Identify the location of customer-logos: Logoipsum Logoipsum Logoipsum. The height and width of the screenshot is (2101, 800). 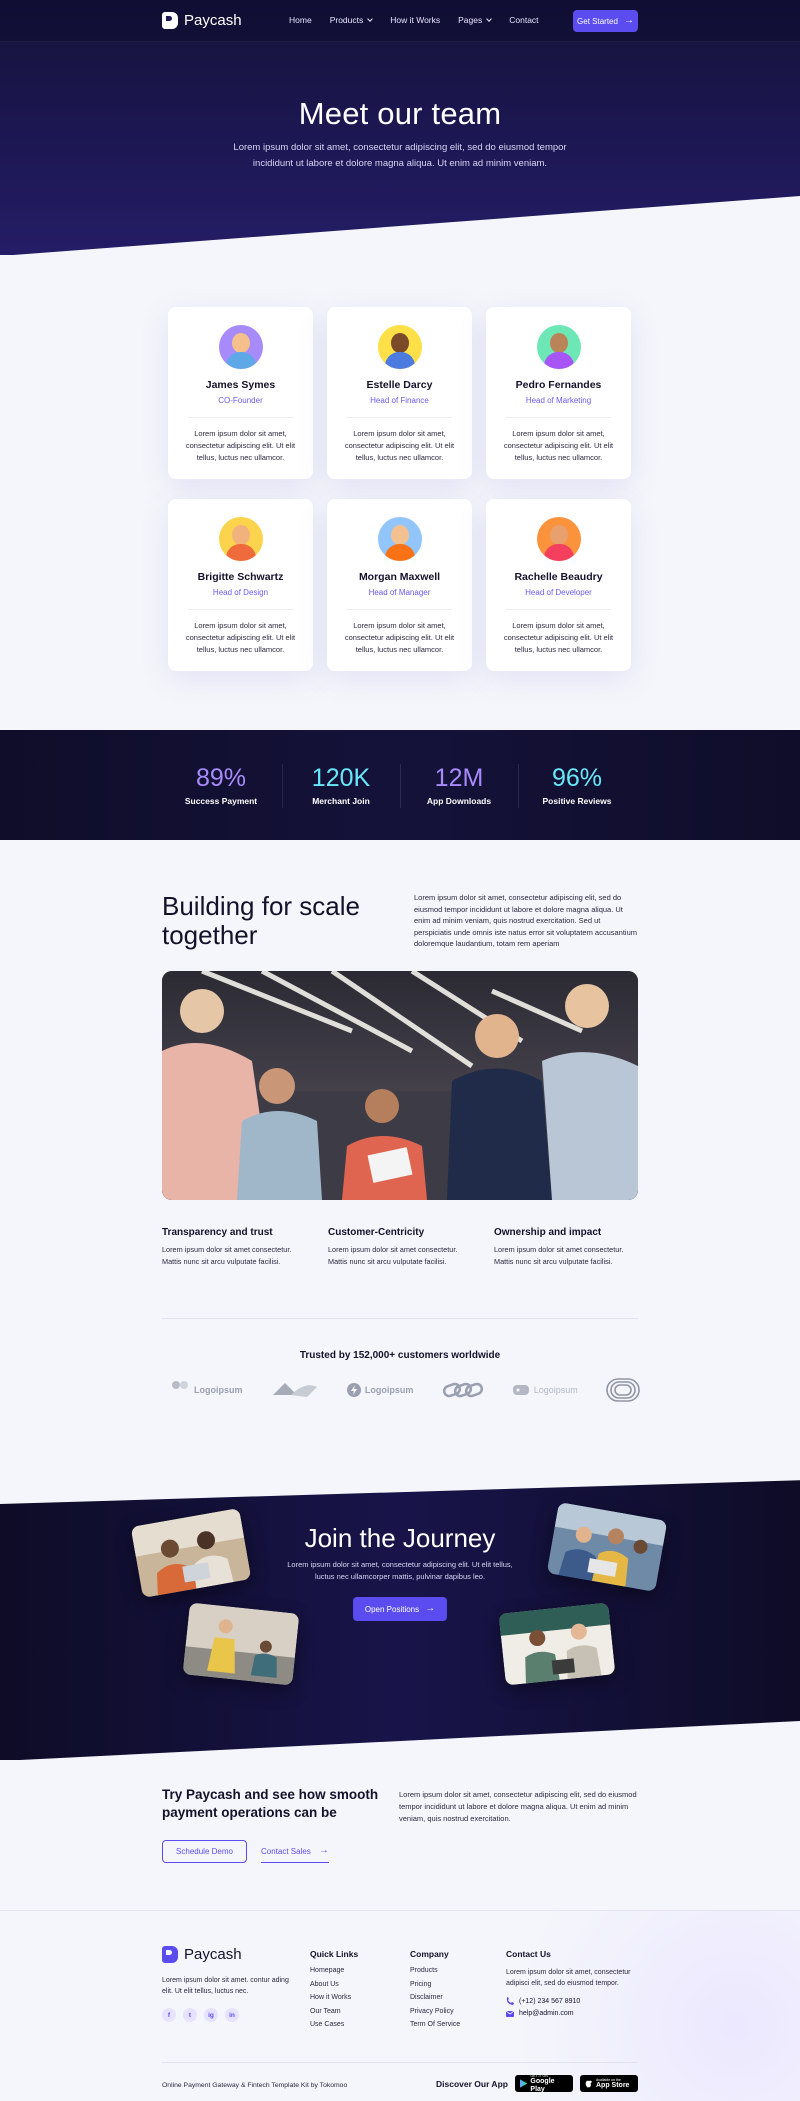
(405, 1390).